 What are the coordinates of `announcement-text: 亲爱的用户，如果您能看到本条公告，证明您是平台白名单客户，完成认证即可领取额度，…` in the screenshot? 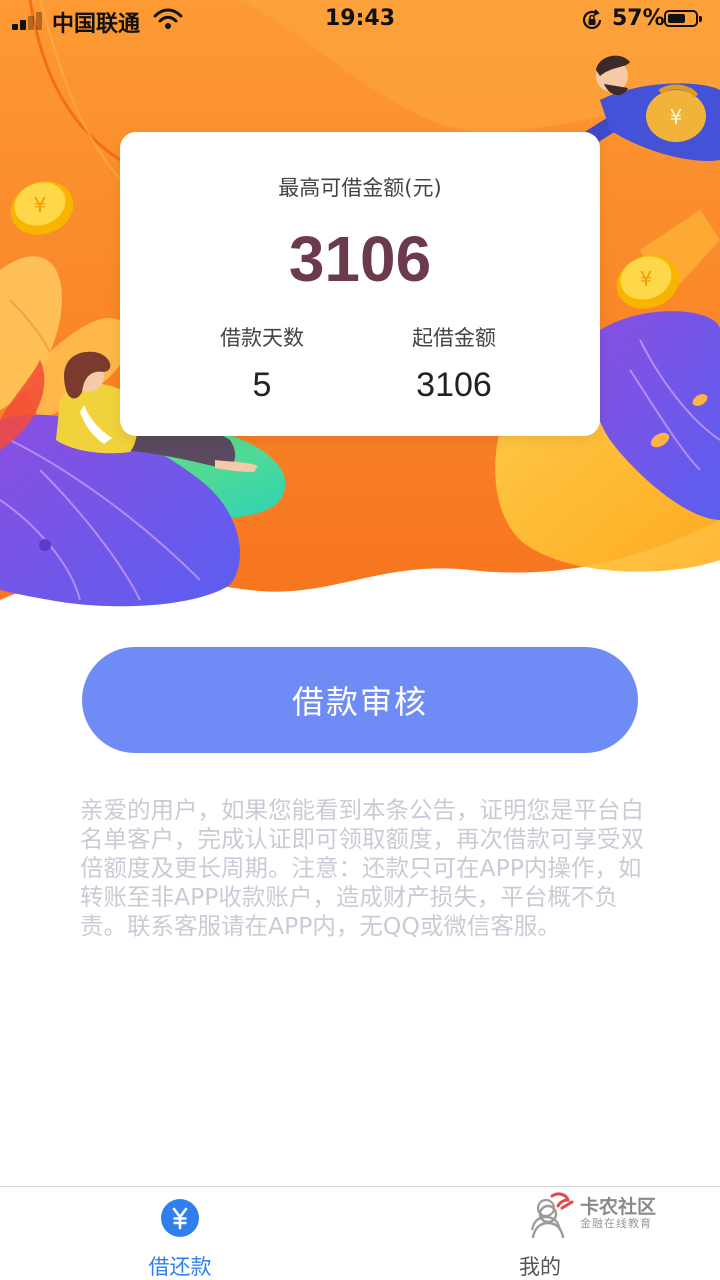 It's located at (362, 868).